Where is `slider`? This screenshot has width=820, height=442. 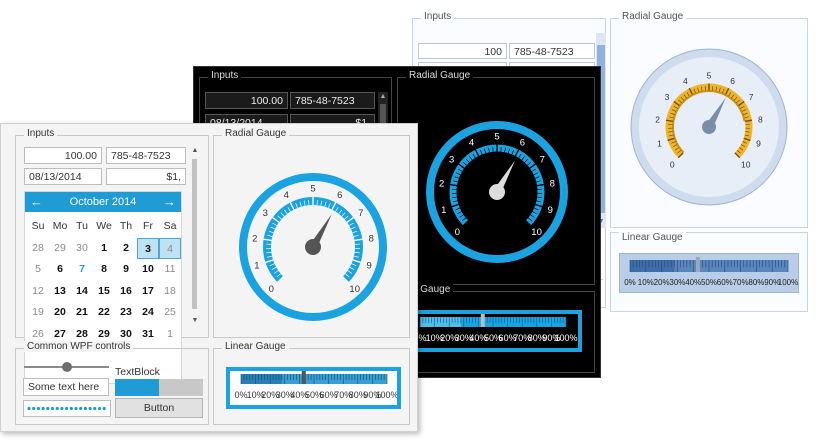 slider is located at coordinates (66, 367).